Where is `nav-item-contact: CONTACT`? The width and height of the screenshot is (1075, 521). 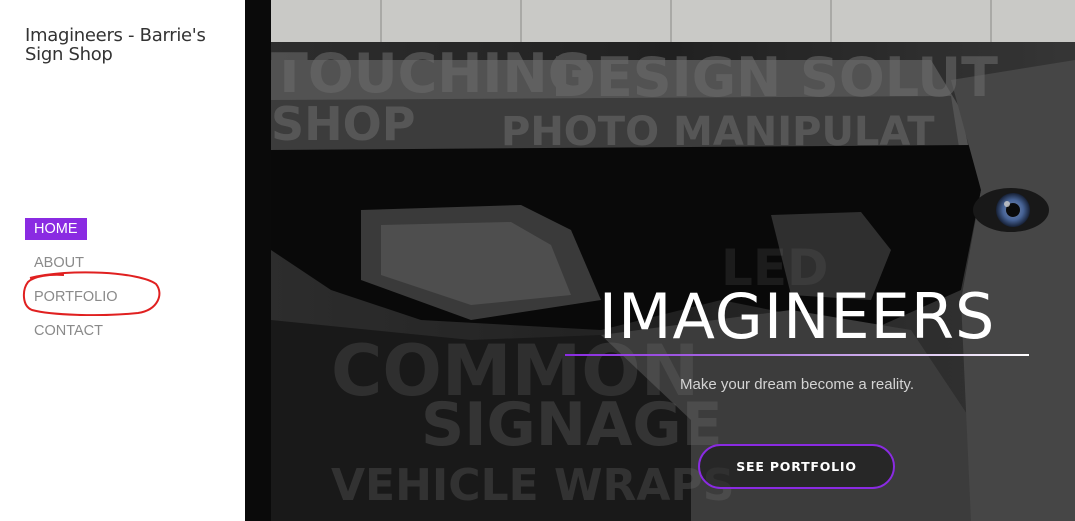 nav-item-contact: CONTACT is located at coordinates (68, 331).